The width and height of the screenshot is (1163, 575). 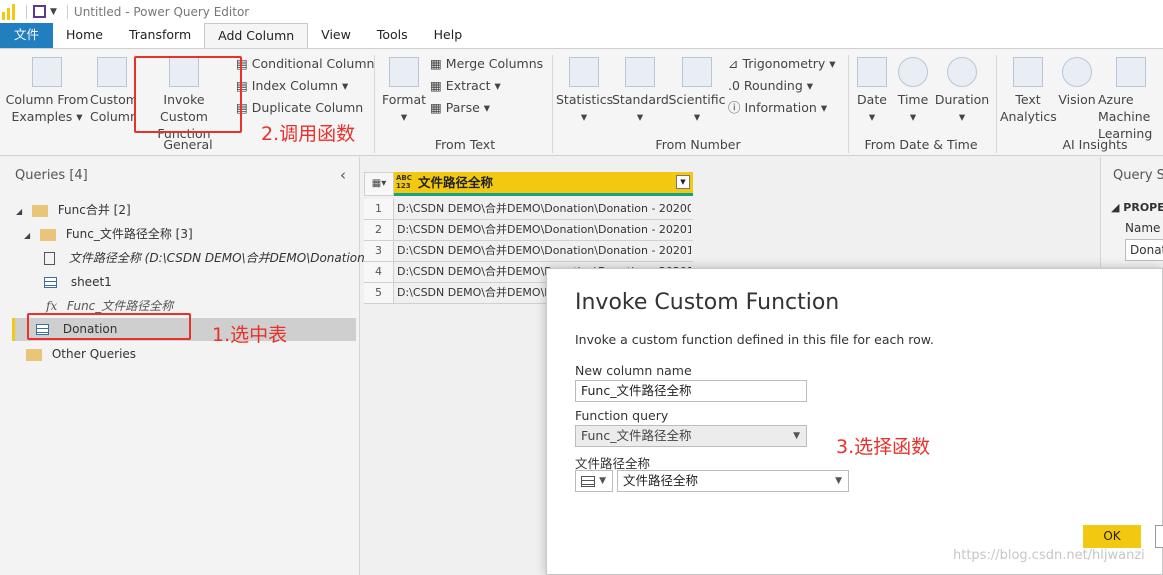 What do you see at coordinates (1049, 555) in the screenshot?
I see `watermark: https://blog.csdn.net/hljwanzi` at bounding box center [1049, 555].